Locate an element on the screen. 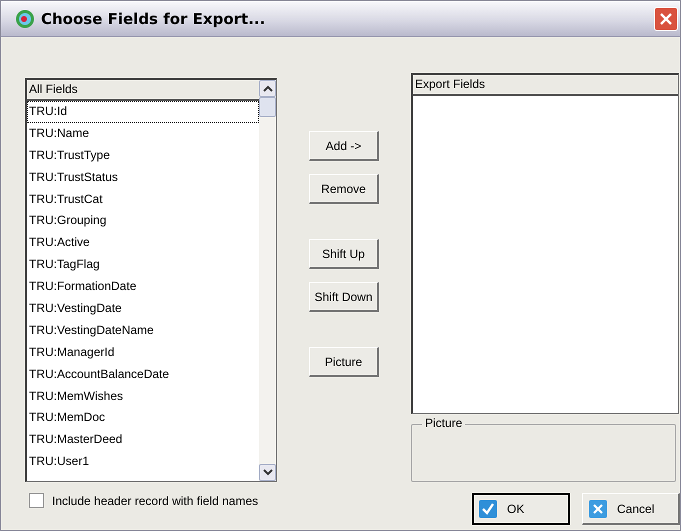 The width and height of the screenshot is (681, 531). field-list-item: TRU:MemDoc is located at coordinates (143, 418).